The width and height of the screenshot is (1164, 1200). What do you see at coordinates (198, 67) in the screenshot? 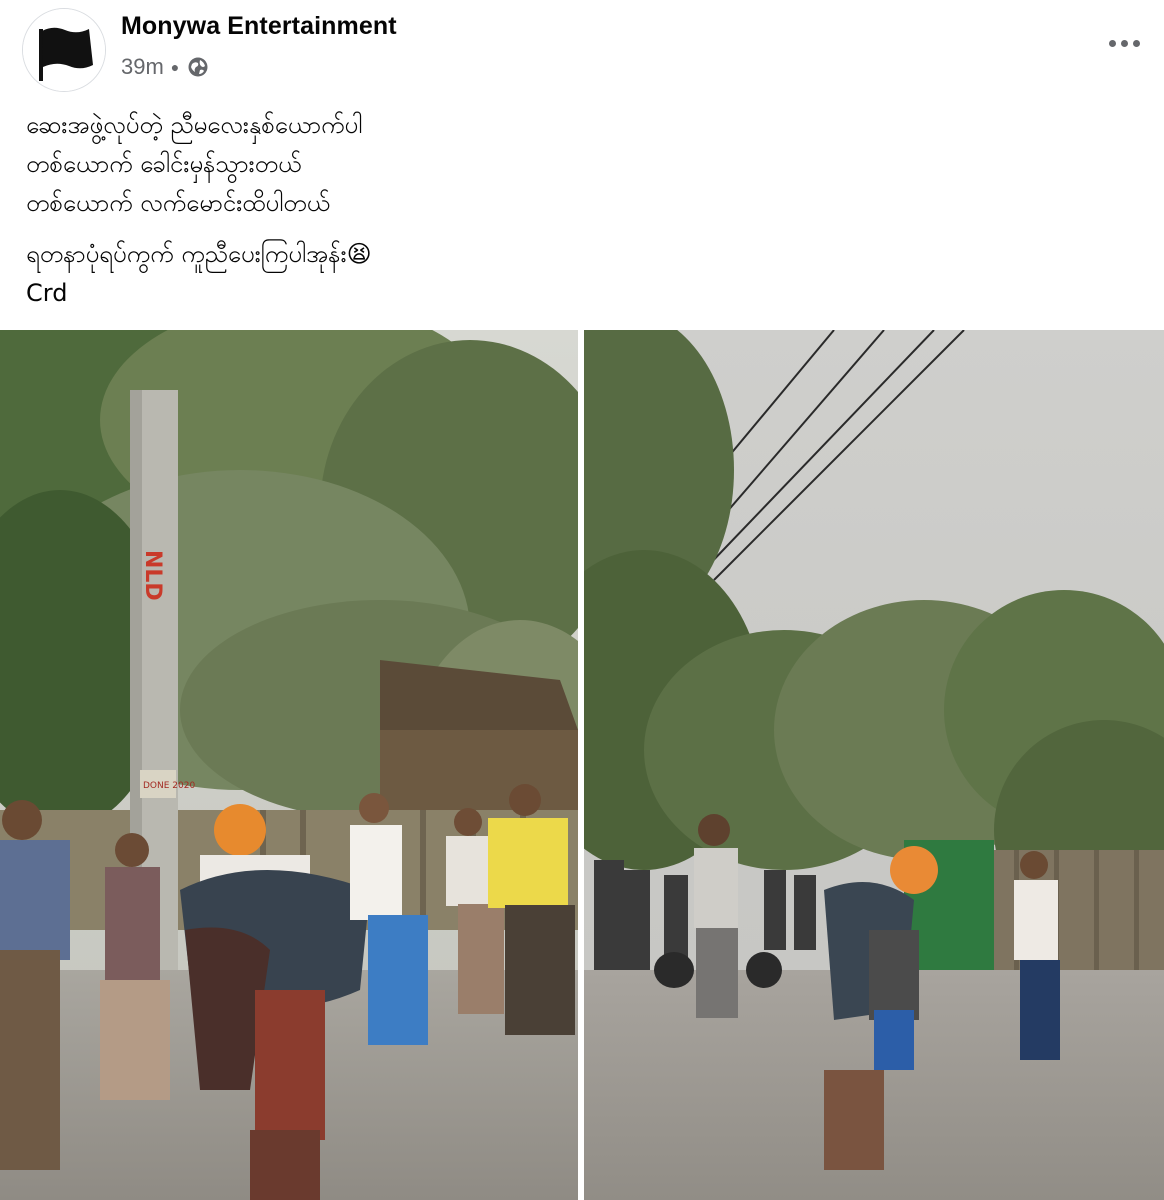
I see `globe-icon` at bounding box center [198, 67].